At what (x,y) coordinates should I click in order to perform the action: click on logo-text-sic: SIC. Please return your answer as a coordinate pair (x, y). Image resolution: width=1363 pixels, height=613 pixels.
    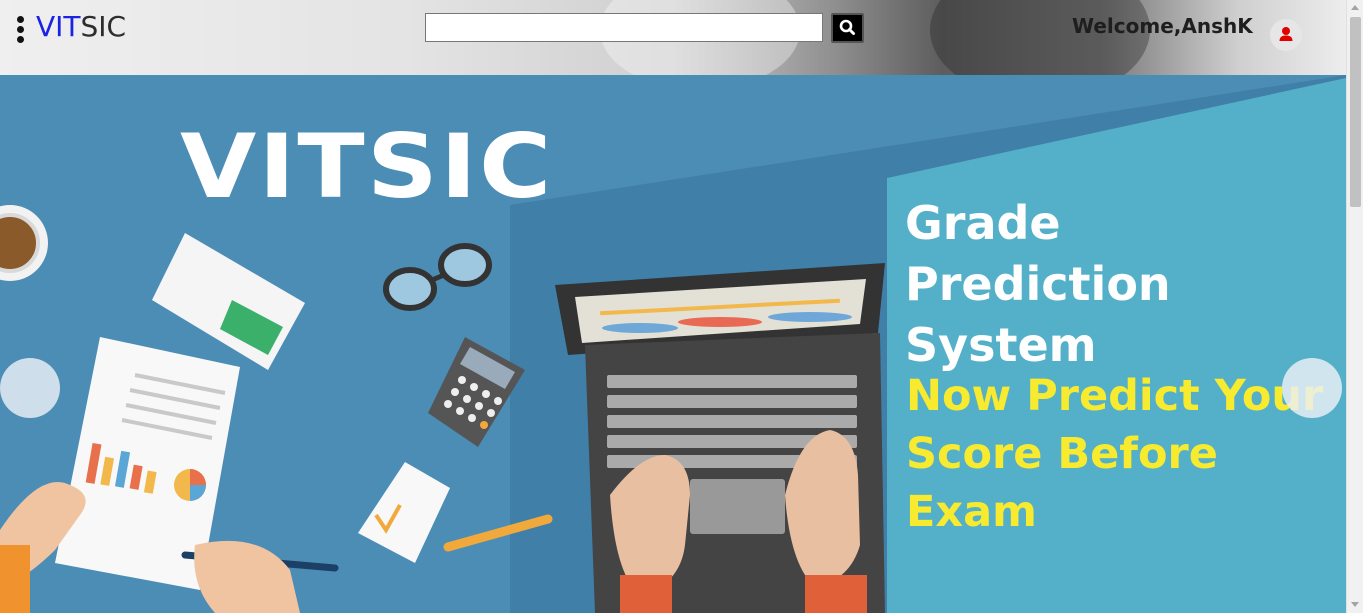
    Looking at the image, I should click on (103, 26).